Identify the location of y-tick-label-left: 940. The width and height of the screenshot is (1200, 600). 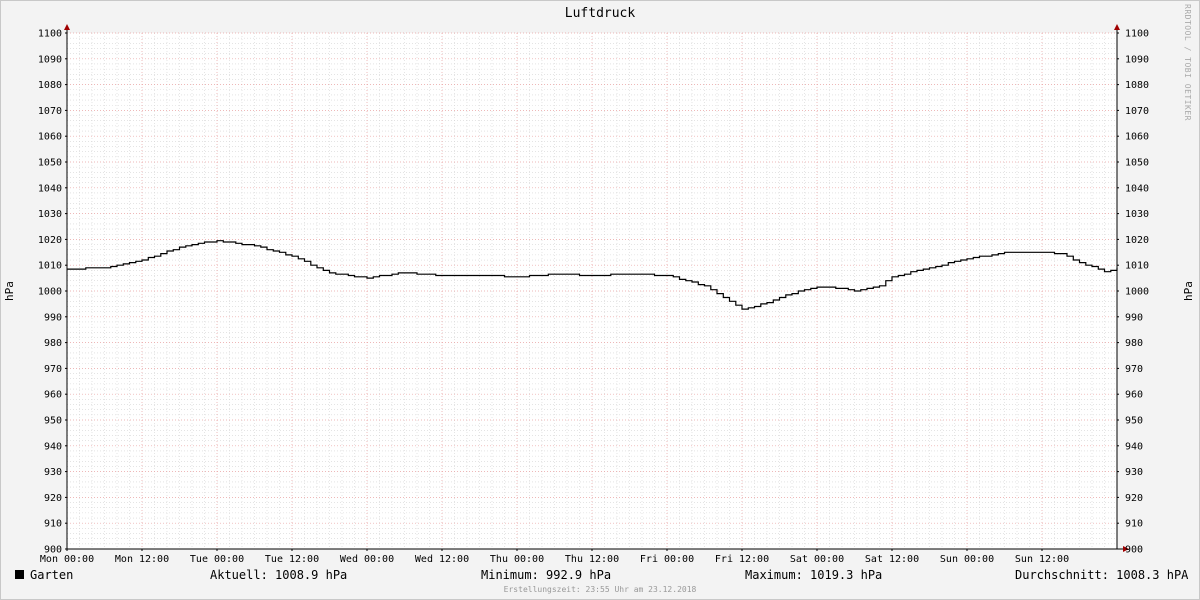
(53, 446).